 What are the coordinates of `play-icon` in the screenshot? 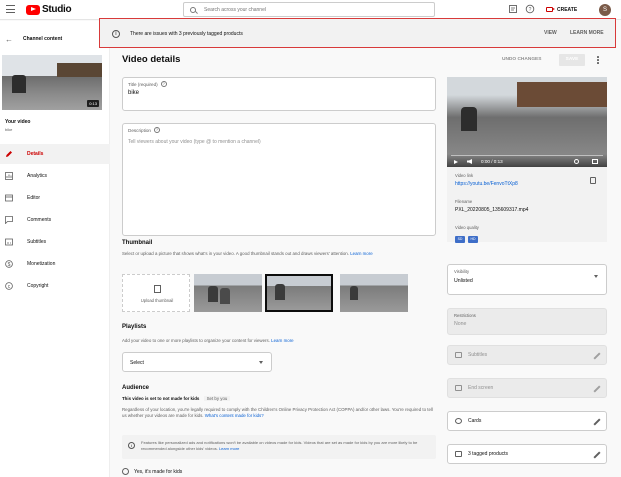 It's located at (456, 162).